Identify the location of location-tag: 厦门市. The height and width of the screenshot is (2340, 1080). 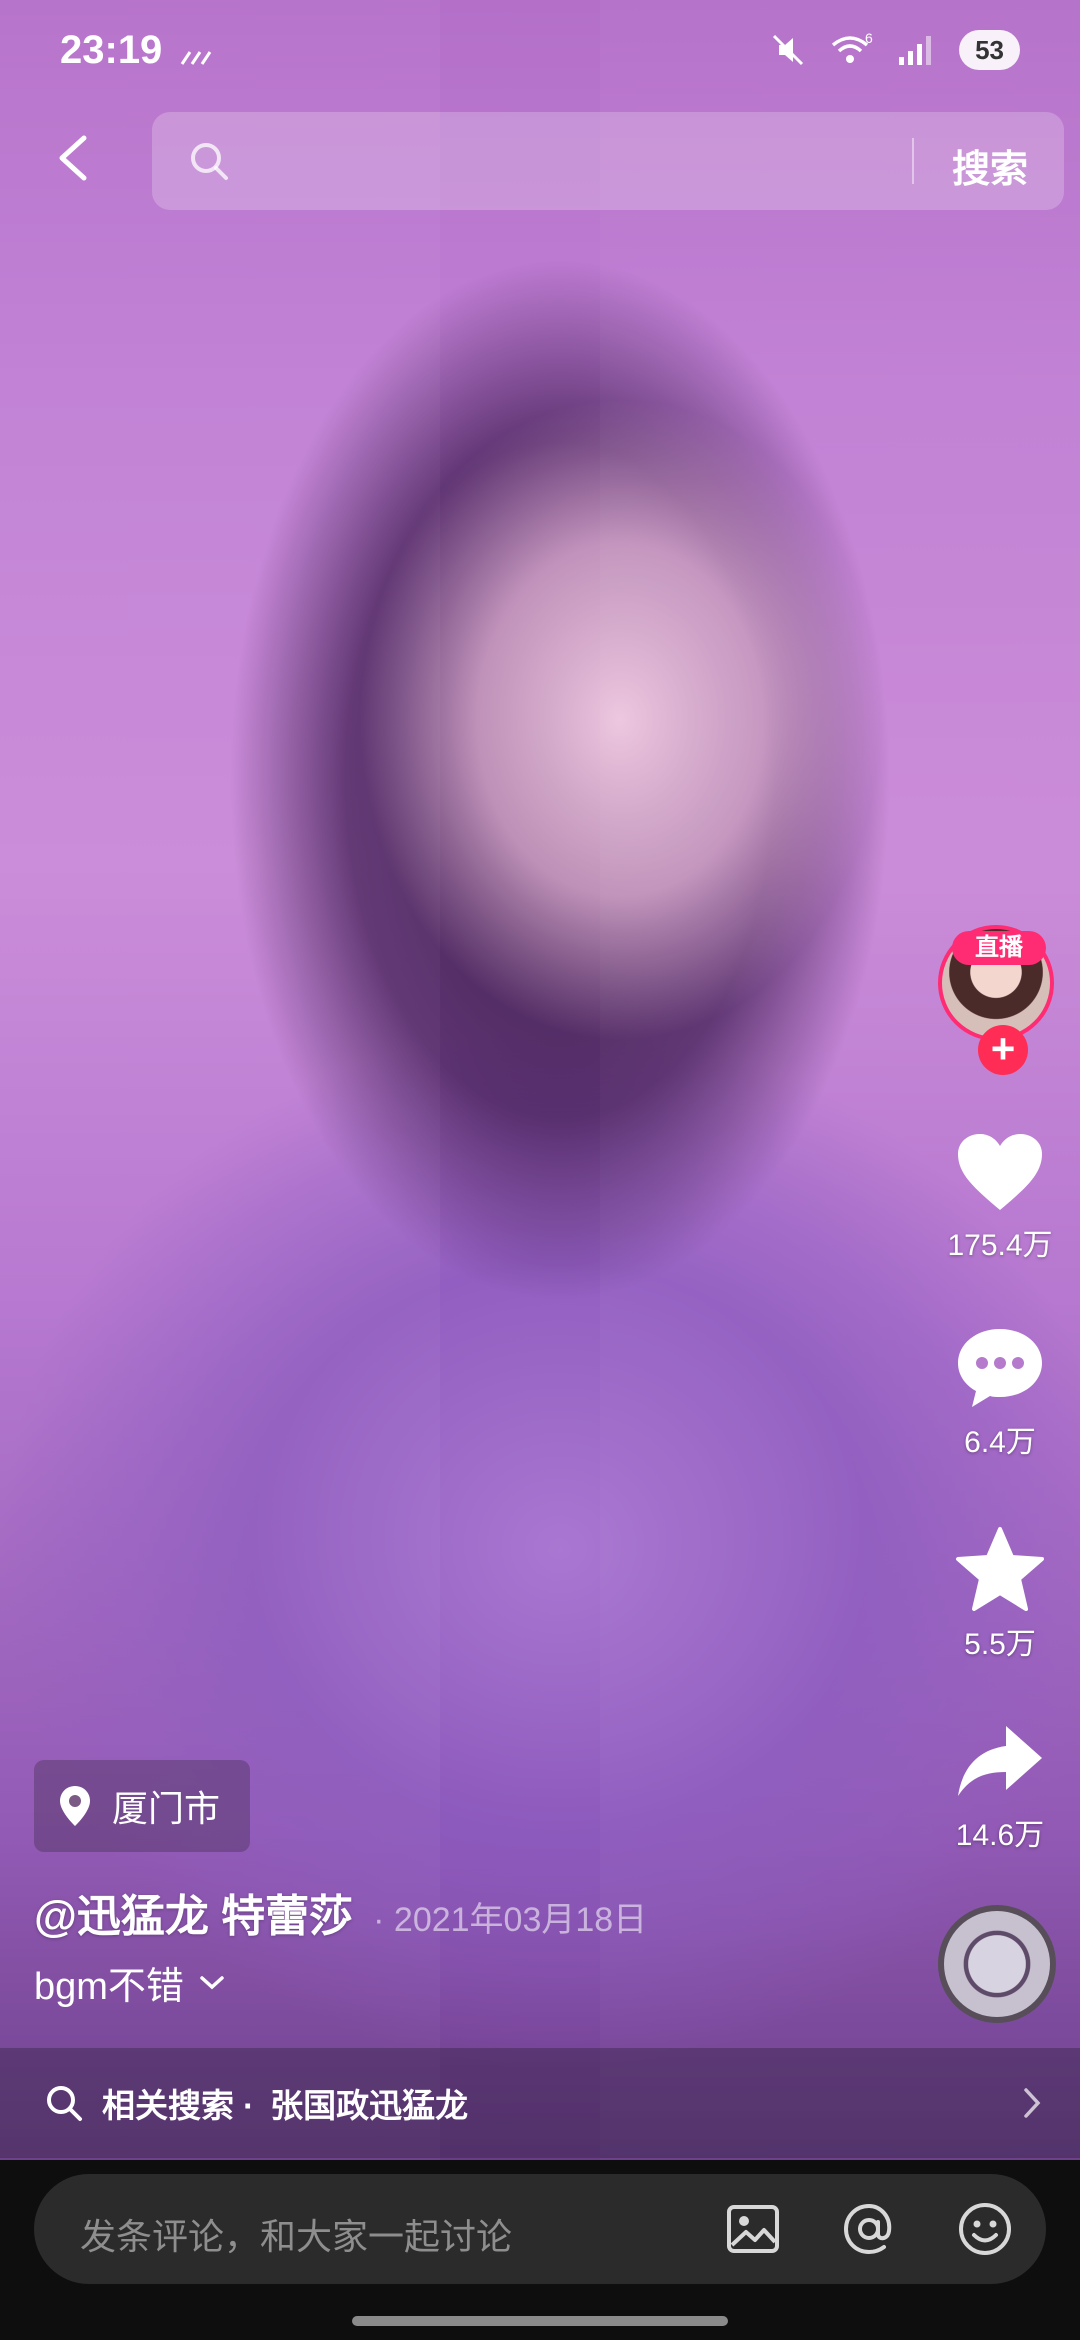
(142, 1806).